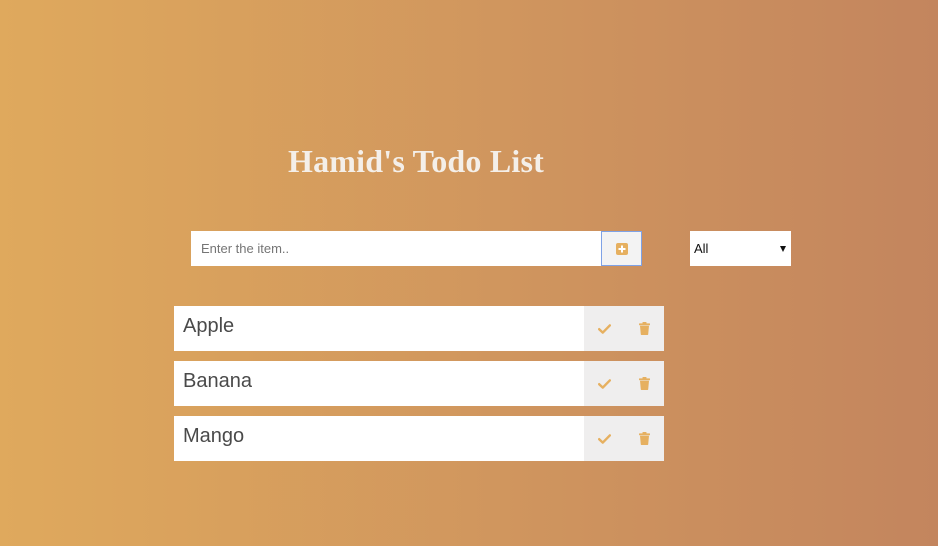 Image resolution: width=938 pixels, height=546 pixels. I want to click on plus-square-icon, so click(621, 248).